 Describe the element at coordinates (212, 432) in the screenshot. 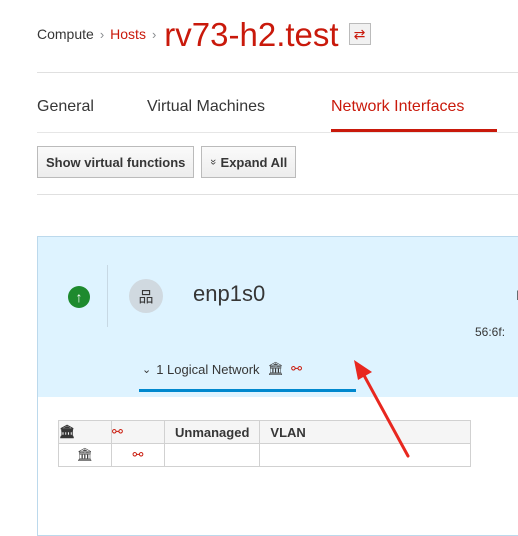

I see `column-header-unmanaged: Unmanaged` at that location.